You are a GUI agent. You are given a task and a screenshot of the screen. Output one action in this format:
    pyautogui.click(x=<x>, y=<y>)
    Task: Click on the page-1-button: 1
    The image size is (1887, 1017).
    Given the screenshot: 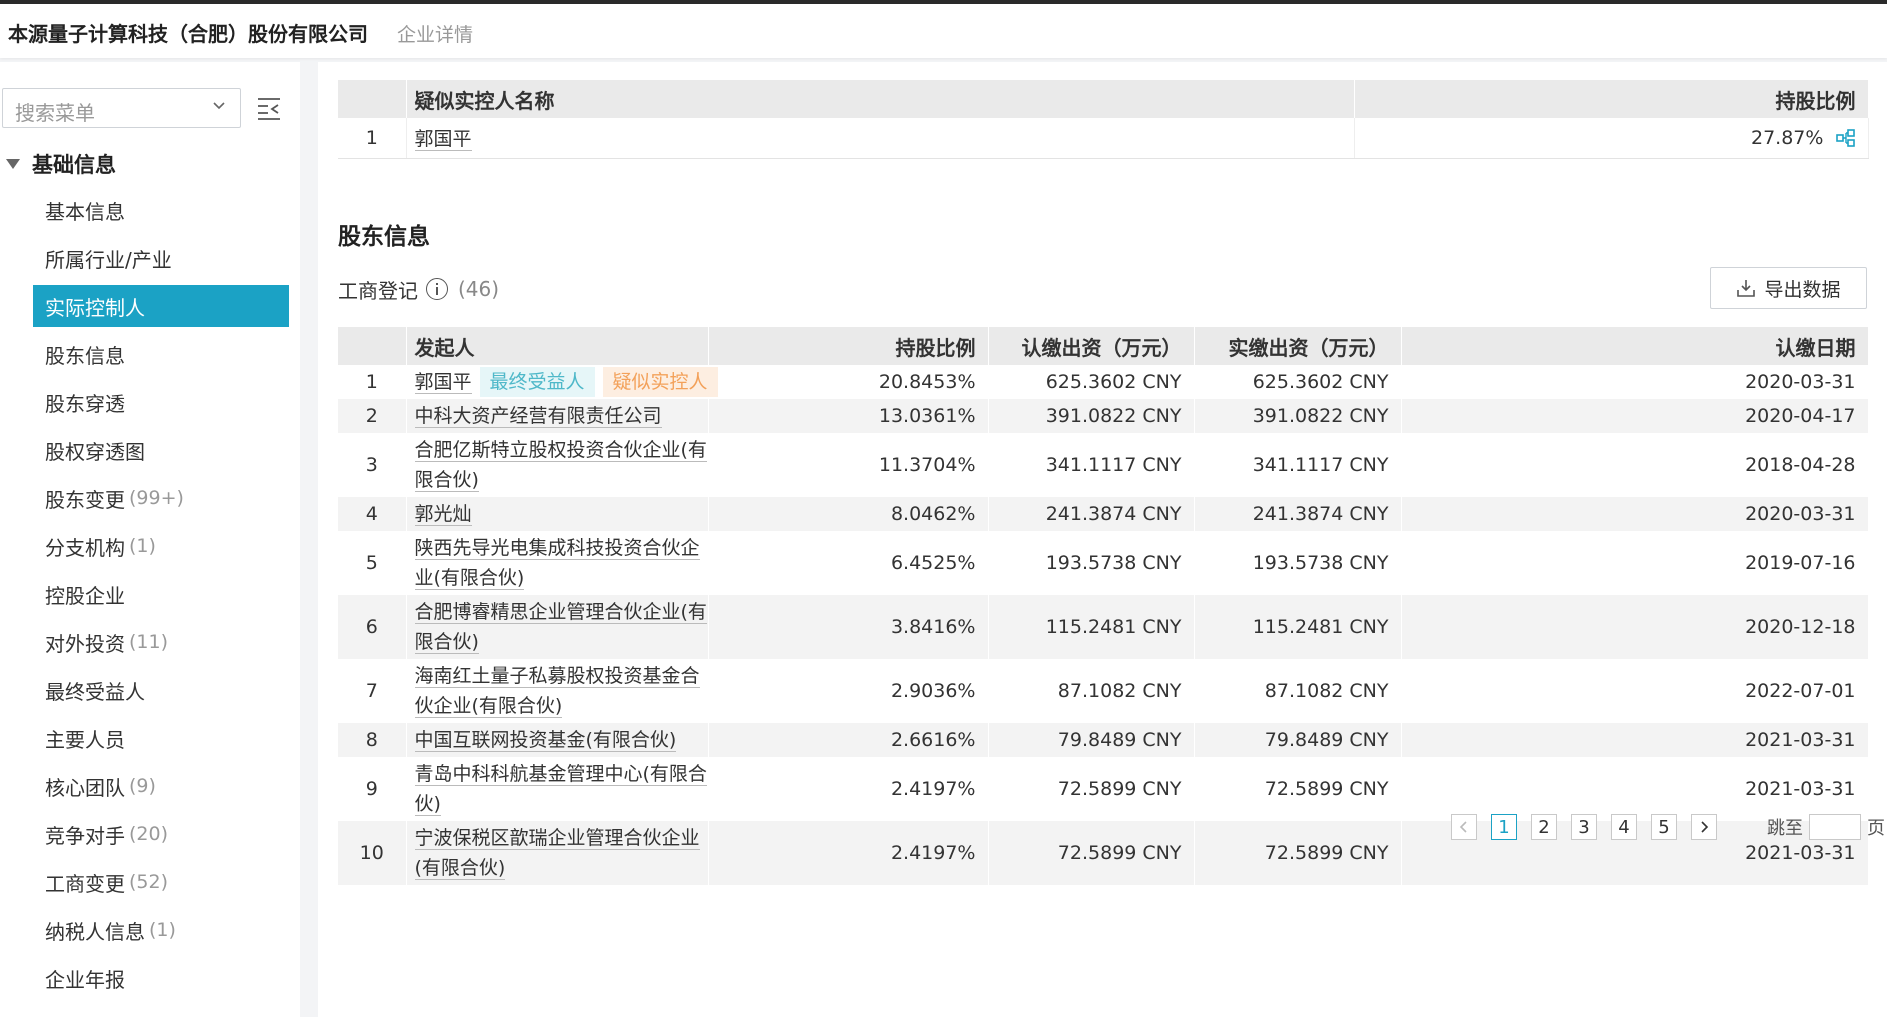 What is the action you would take?
    pyautogui.click(x=1504, y=827)
    